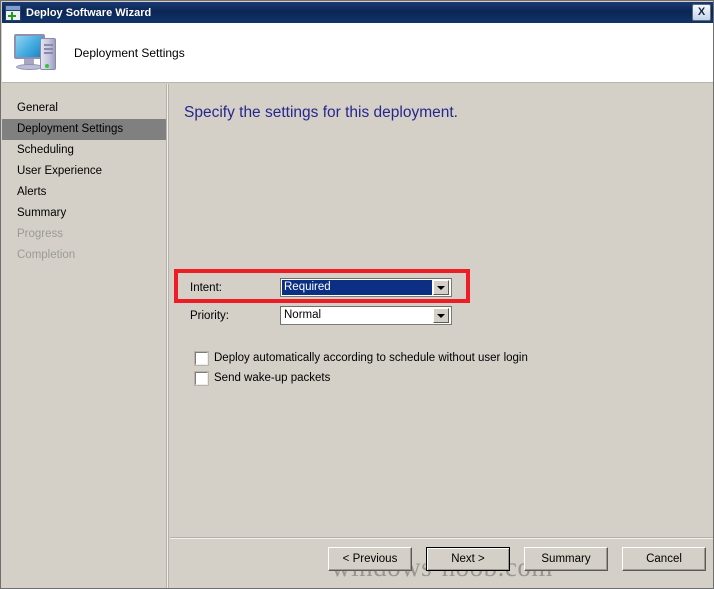  What do you see at coordinates (701, 12) in the screenshot?
I see `close-icon: X` at bounding box center [701, 12].